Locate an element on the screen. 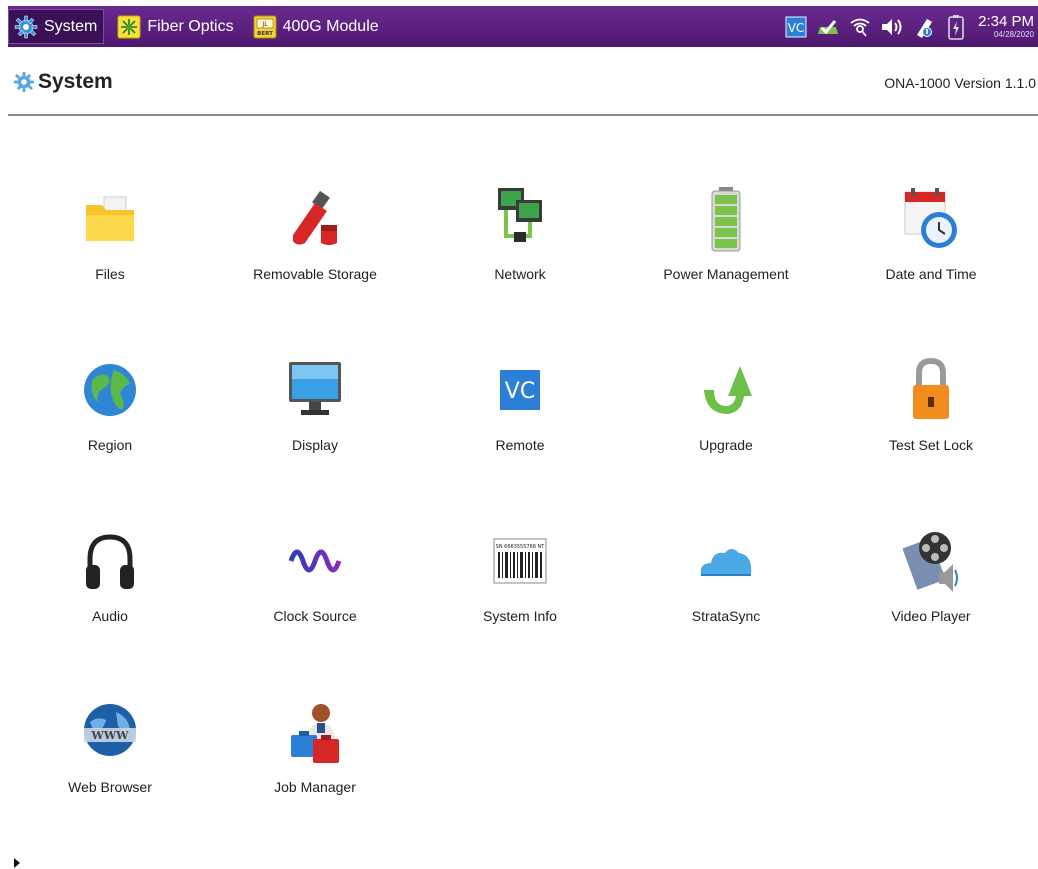 The image size is (1038, 869). app-stratasync: StrataSync is located at coordinates (726, 543).